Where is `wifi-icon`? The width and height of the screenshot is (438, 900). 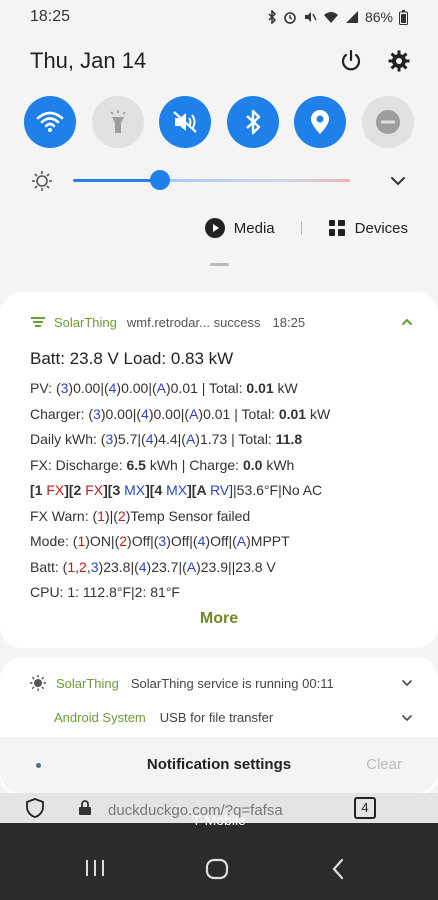 wifi-icon is located at coordinates (50, 121).